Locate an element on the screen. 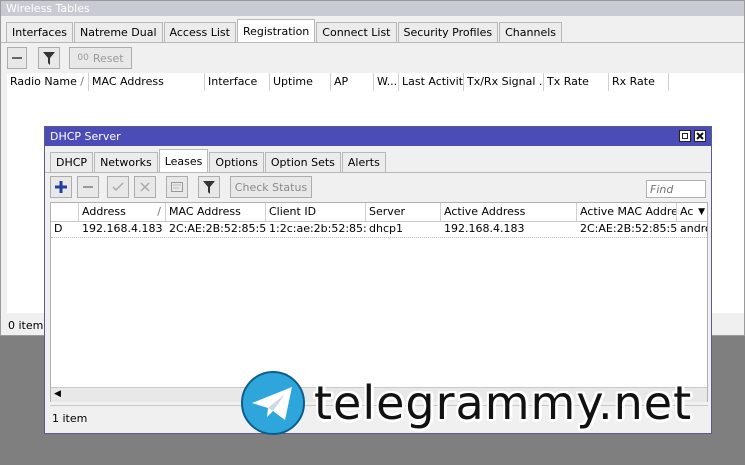  tab-dhcp: DHCP is located at coordinates (72, 162).